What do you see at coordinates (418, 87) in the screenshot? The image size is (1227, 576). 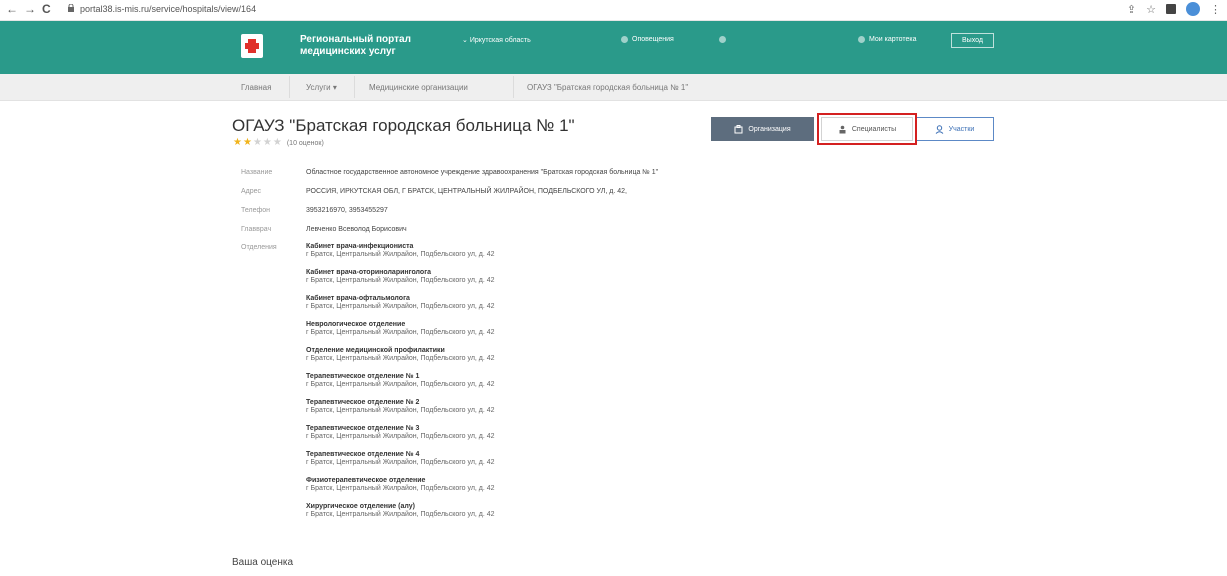 I see `breadcrumb-organizations: Медицинские организации` at bounding box center [418, 87].